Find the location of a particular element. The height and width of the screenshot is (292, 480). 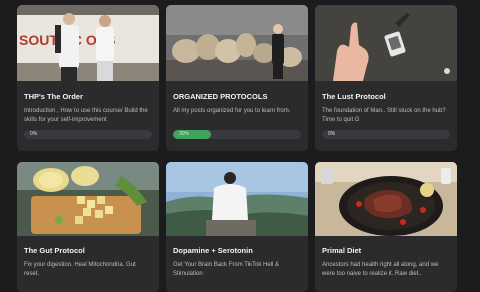

course-title: Primal Diet is located at coordinates (342, 250).